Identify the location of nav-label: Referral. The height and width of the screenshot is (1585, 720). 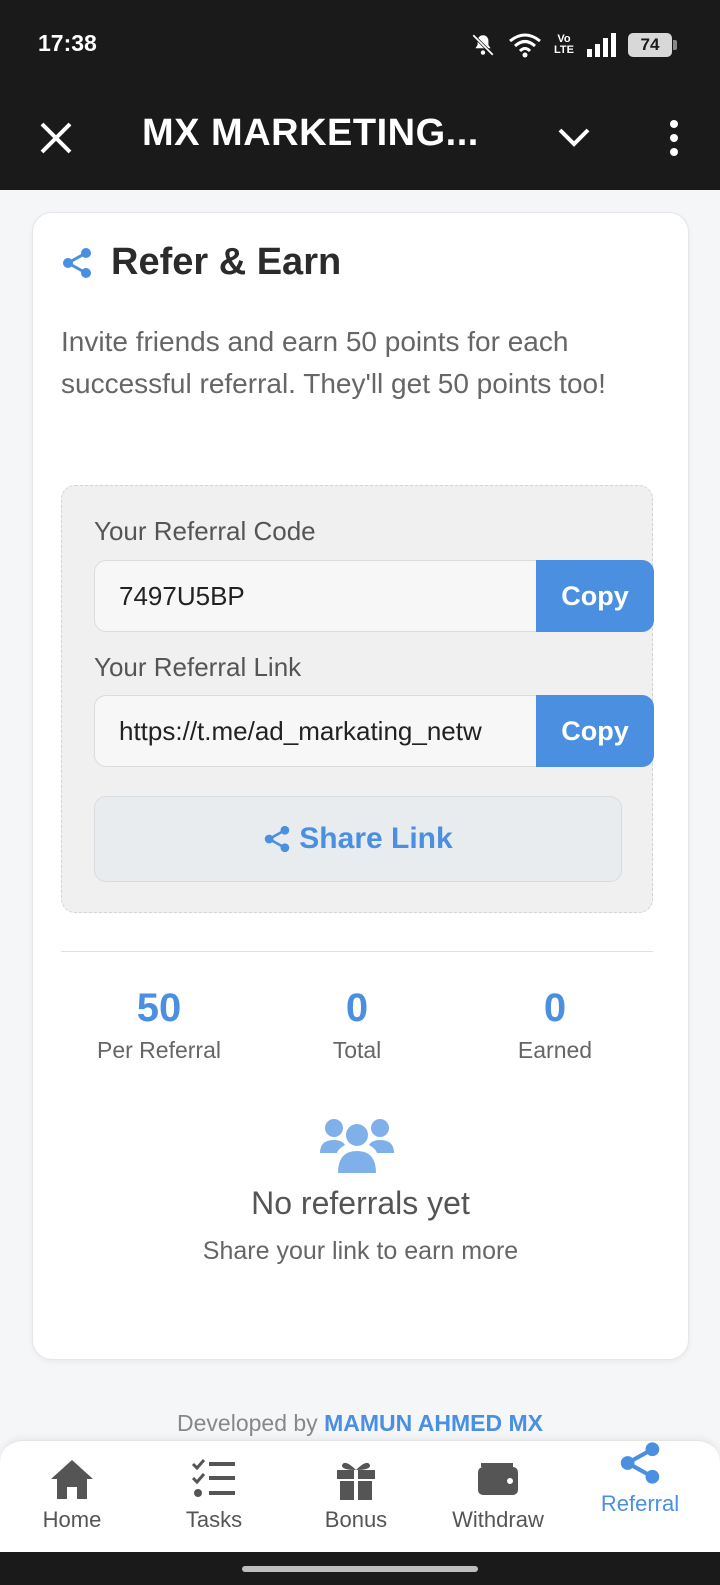
(640, 1503).